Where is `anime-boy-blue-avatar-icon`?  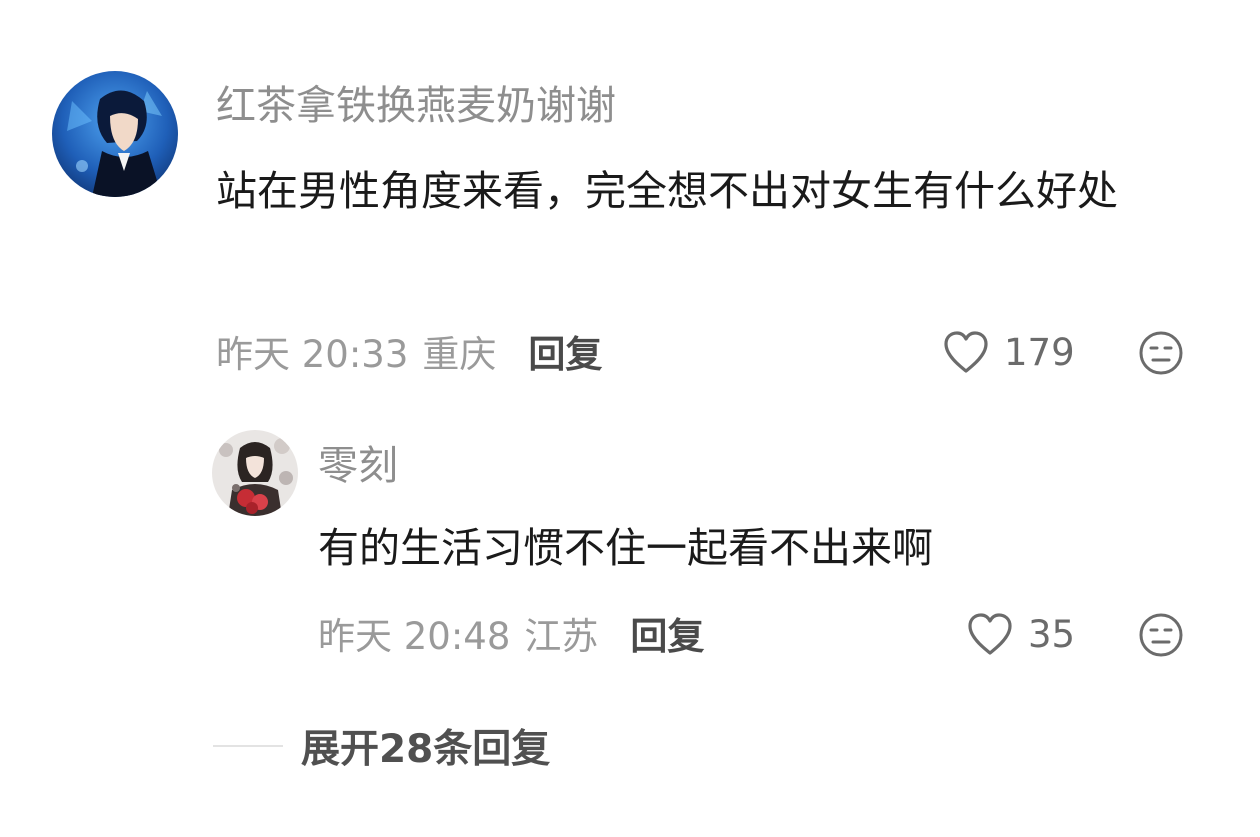
anime-boy-blue-avatar-icon is located at coordinates (115, 134).